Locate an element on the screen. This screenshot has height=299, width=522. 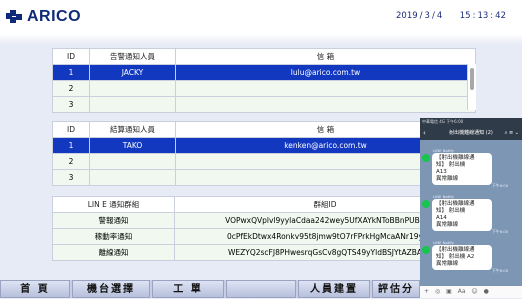
message-bubble: 【射出機離線通 知】 射出機 A13 異常離線 is located at coordinates (462, 169).